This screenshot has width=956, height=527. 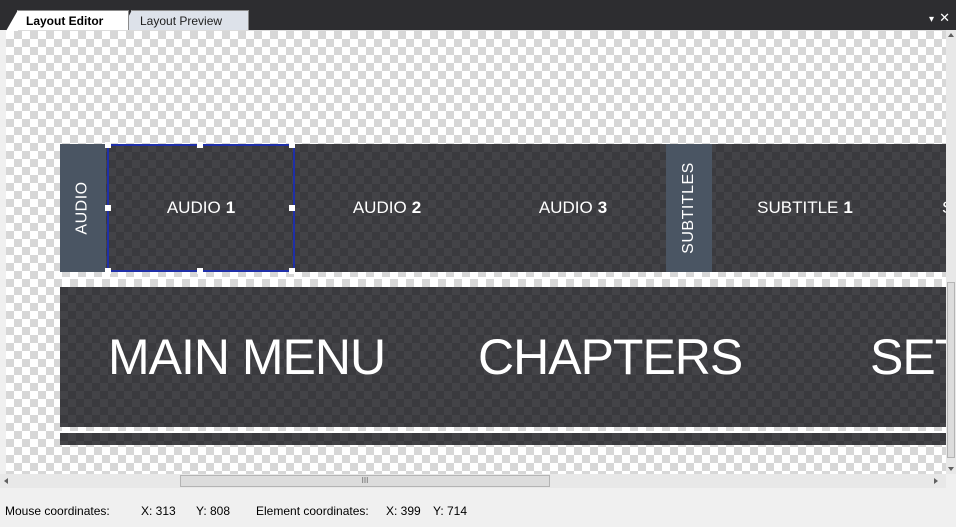 What do you see at coordinates (108, 145) in the screenshot?
I see `resize-handle-top-left` at bounding box center [108, 145].